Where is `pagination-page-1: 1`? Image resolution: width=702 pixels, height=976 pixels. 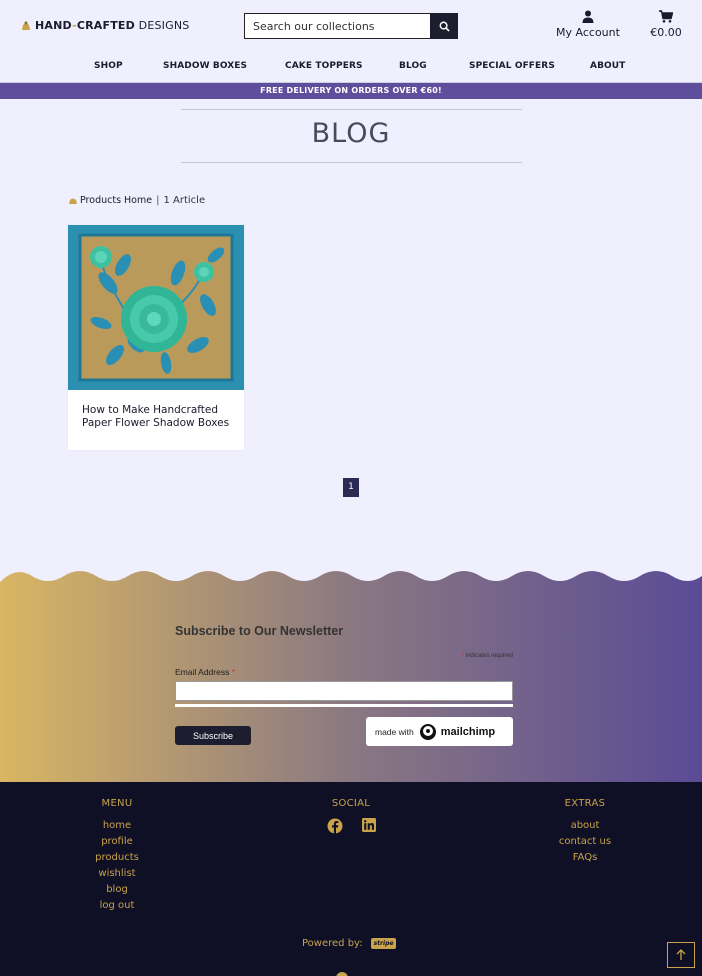
pagination-page-1: 1 is located at coordinates (351, 487).